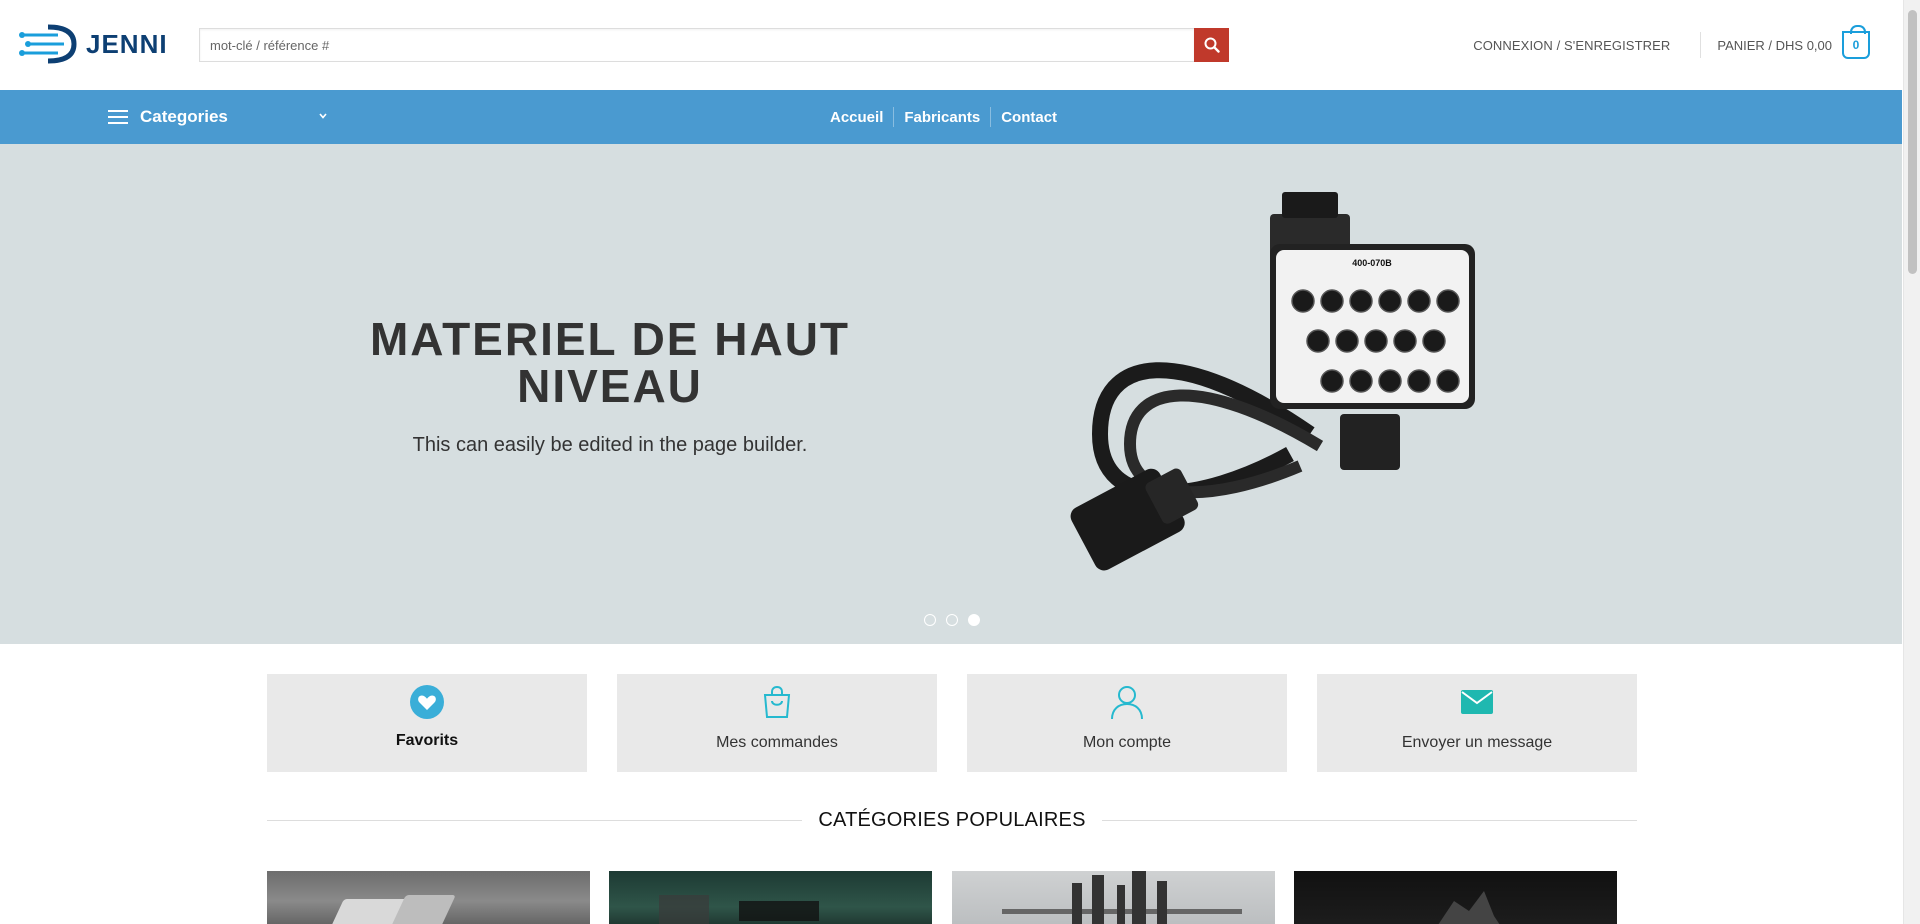  I want to click on login-register-link: CONNEXION / S'ENREGISTRER, so click(1571, 45).